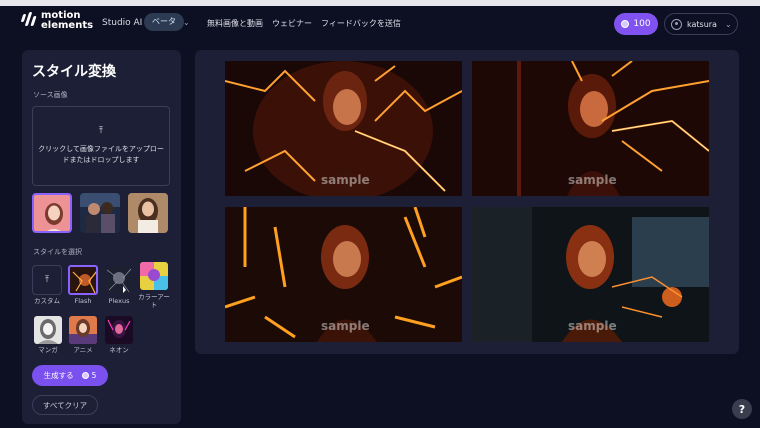  I want to click on style-label-plexus: Plexus, so click(119, 301).